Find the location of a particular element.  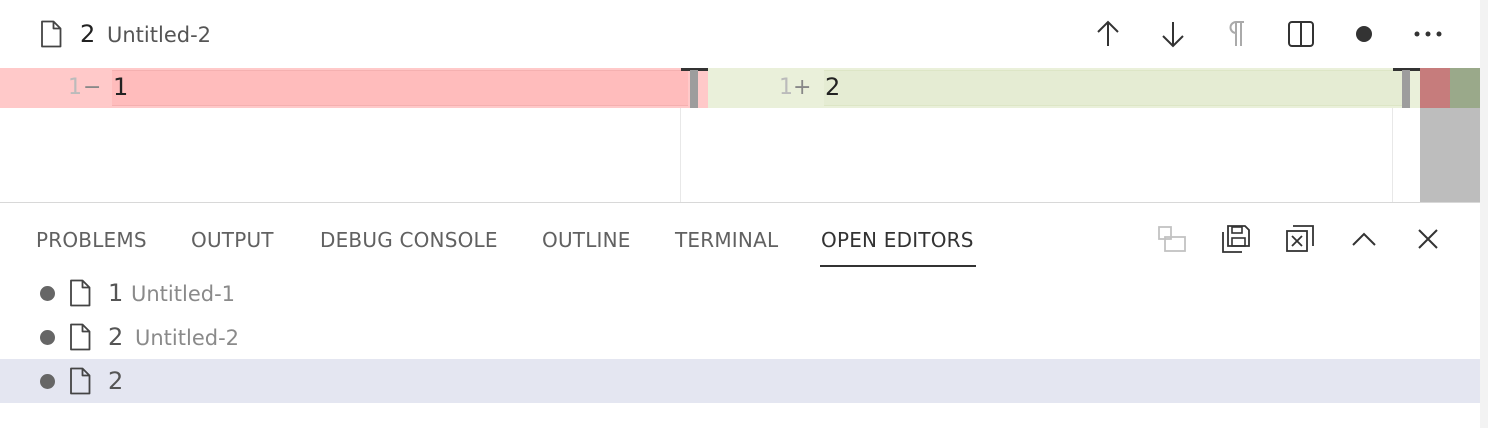

dot-icon is located at coordinates (1364, 34).